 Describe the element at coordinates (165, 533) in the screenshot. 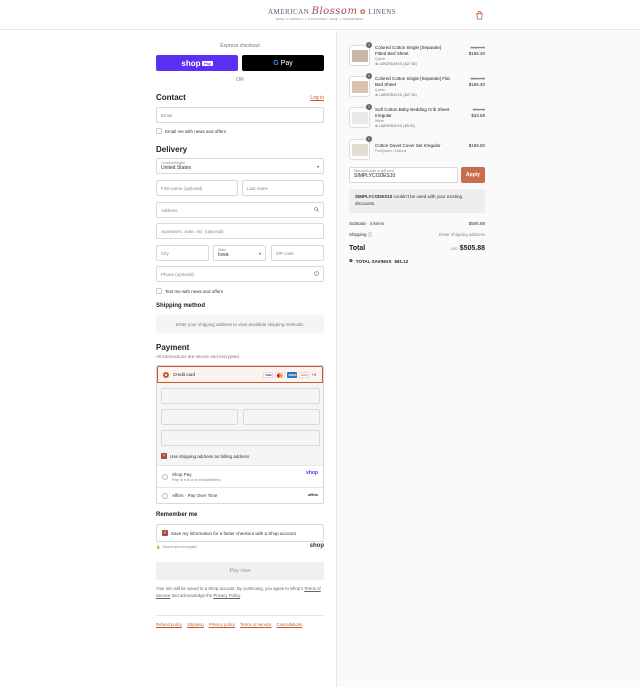

I see `save-info-checkbox: ✓` at that location.